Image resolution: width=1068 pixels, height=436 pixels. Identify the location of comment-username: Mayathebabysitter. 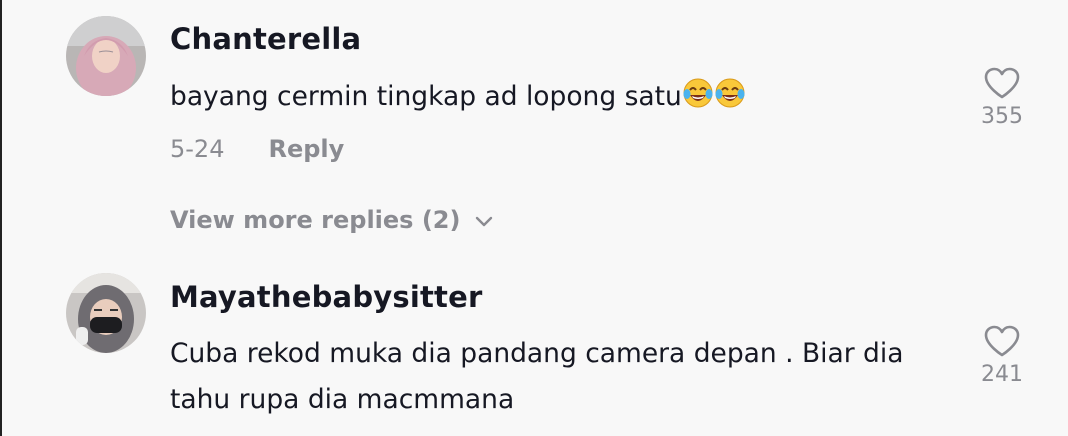
(326, 297).